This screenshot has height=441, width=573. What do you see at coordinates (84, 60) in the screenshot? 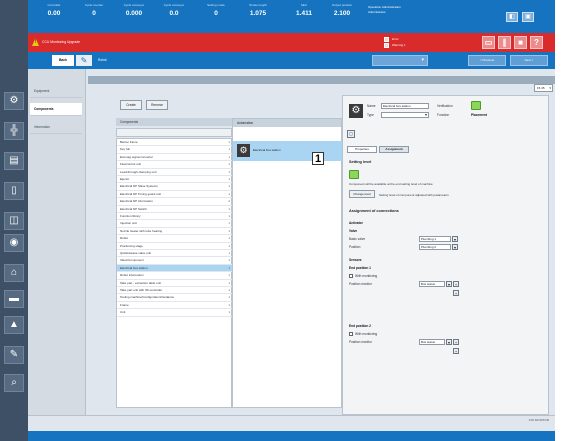
I see `edit-icon: ✎` at bounding box center [84, 60].